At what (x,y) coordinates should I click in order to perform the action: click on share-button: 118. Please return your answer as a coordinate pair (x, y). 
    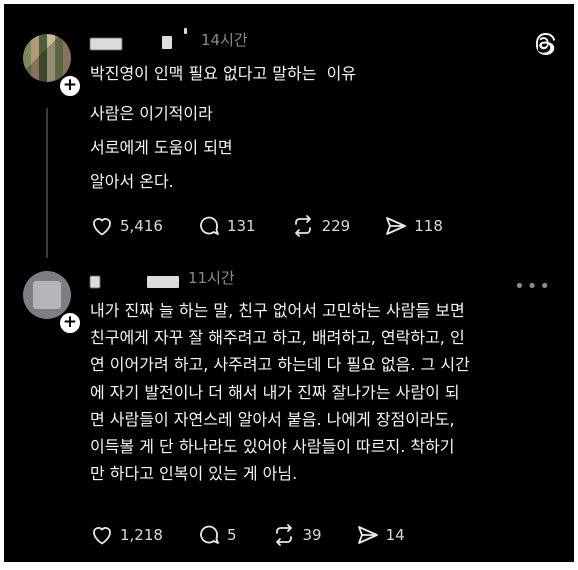
    Looking at the image, I should click on (413, 226).